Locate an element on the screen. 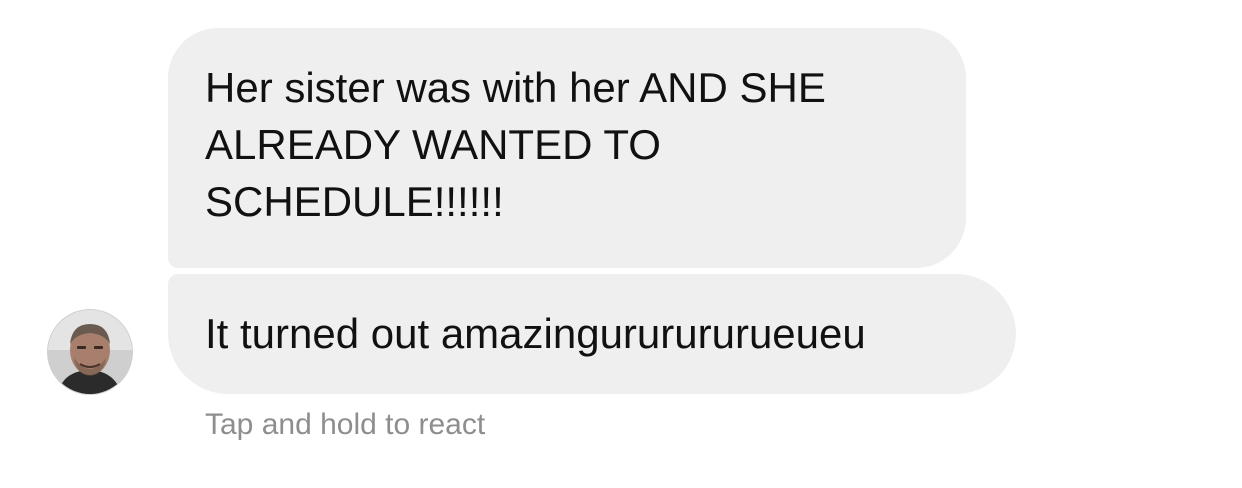 The height and width of the screenshot is (488, 1242). profile-photo-icon is located at coordinates (90, 352).